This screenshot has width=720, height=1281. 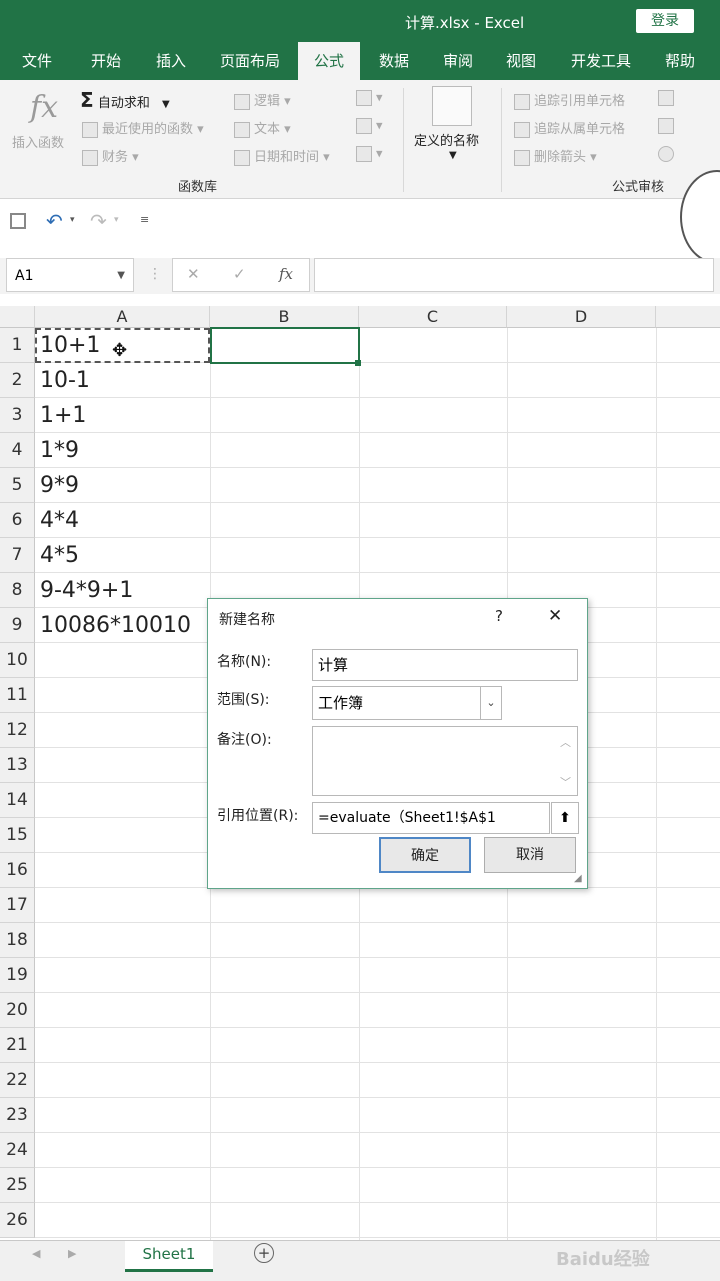 What do you see at coordinates (668, 98) in the screenshot?
I see `show-formulas-icon` at bounding box center [668, 98].